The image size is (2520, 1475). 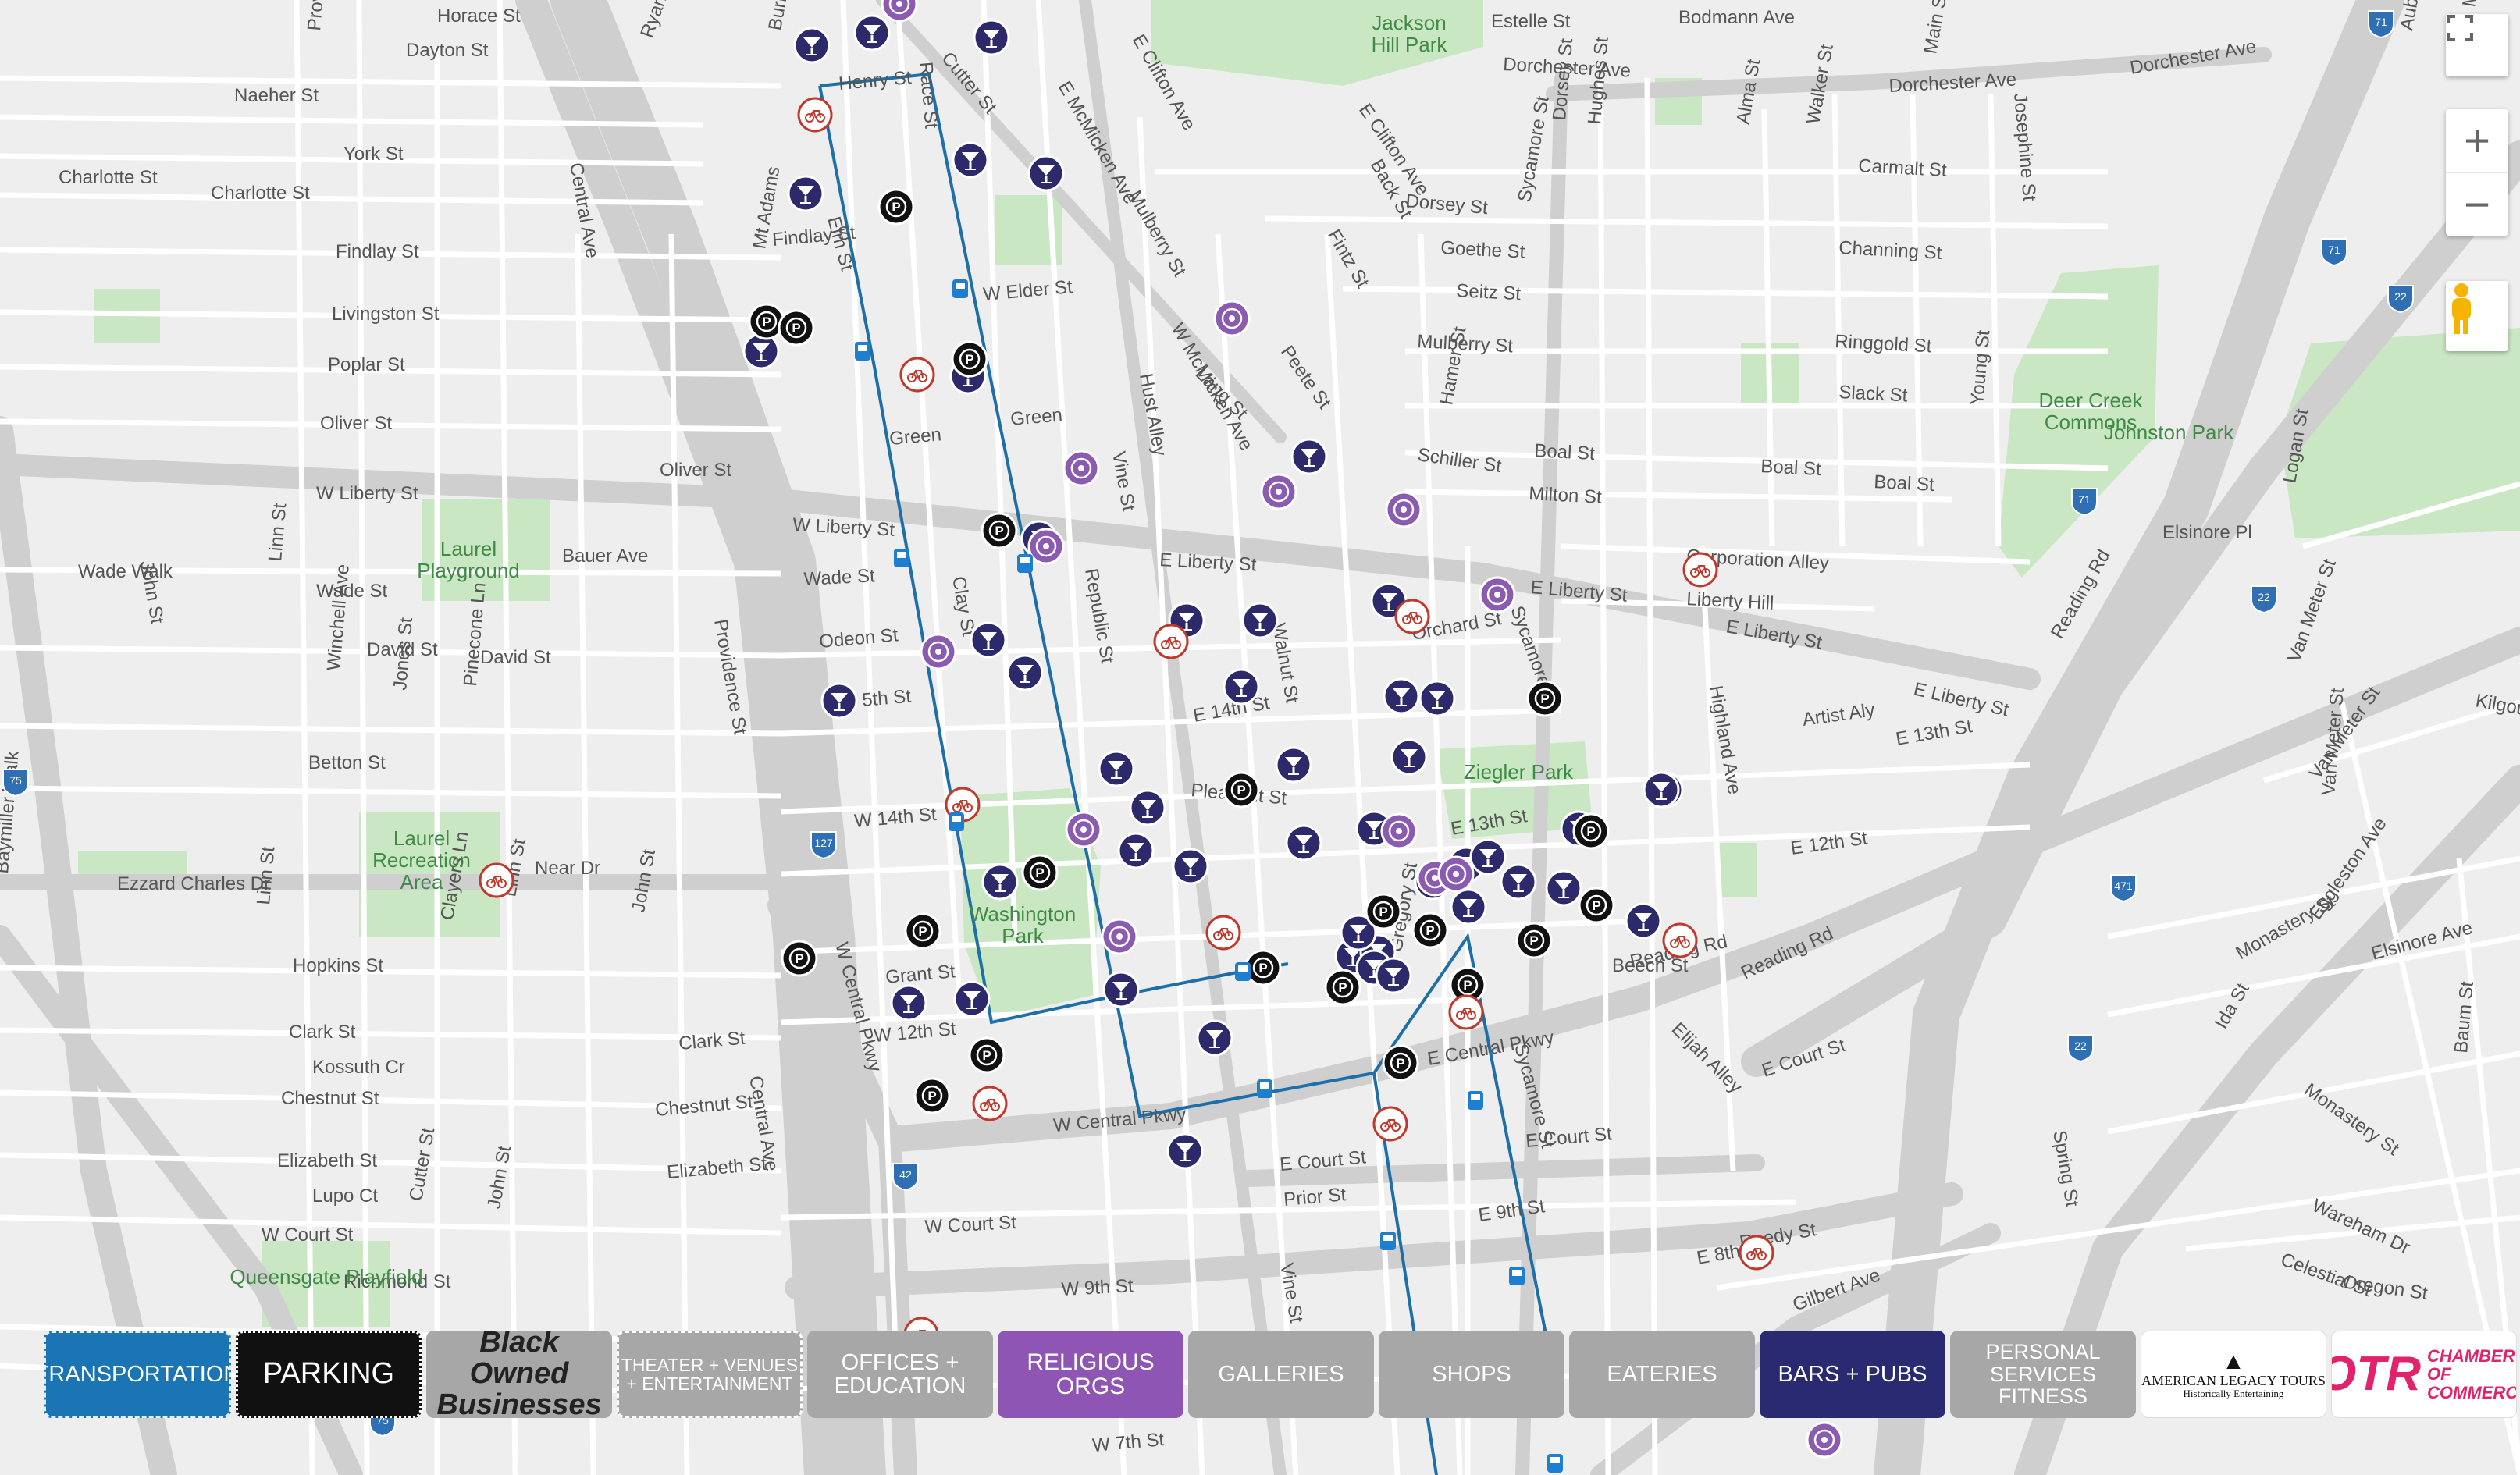 I want to click on fullscreen-button, so click(x=2477, y=45).